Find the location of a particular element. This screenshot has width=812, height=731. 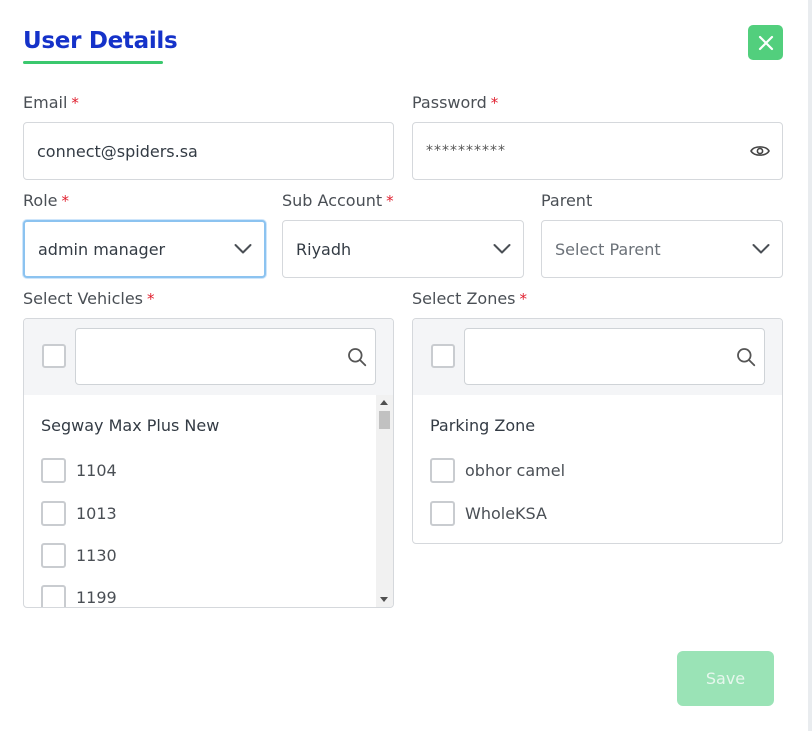

list-item: 1199 is located at coordinates (79, 596).